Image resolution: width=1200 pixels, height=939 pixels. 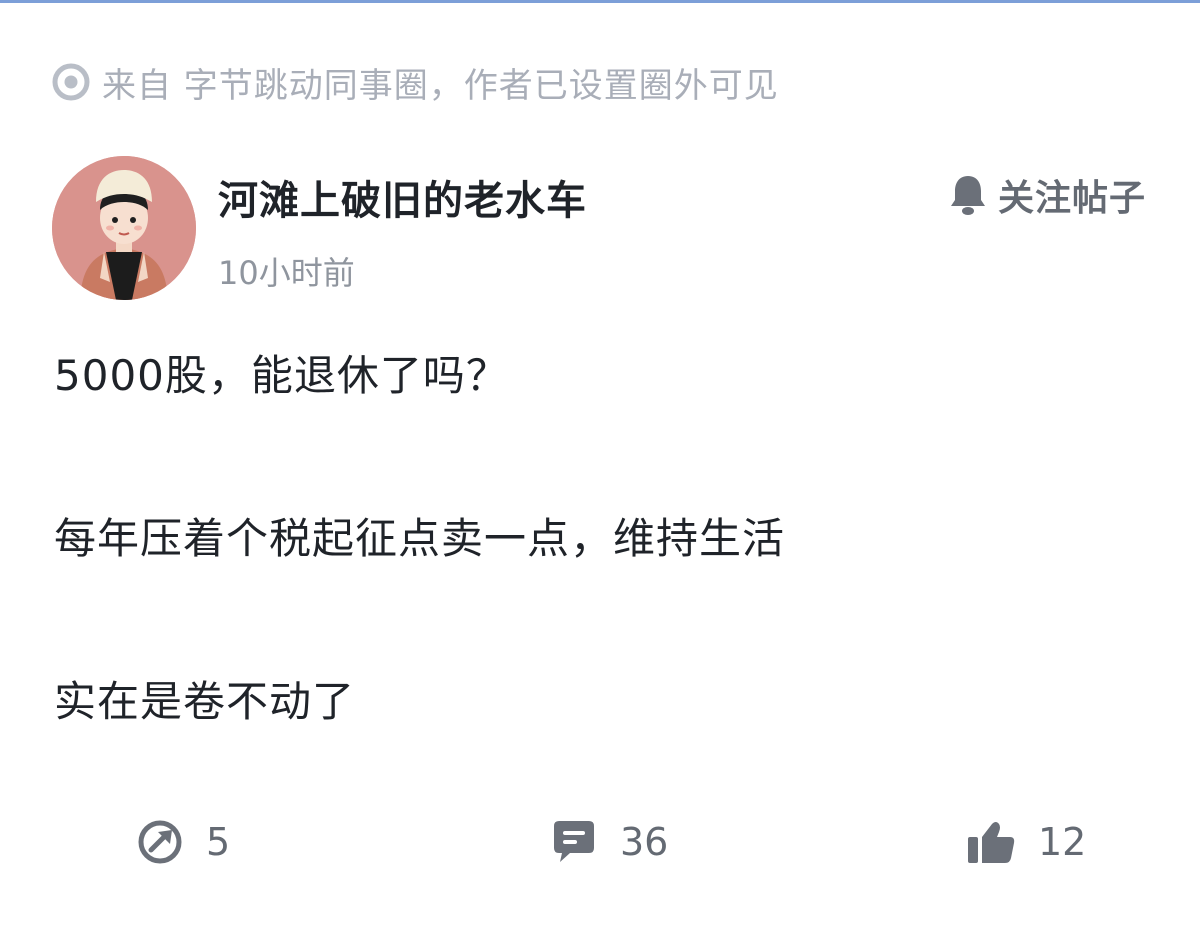 I want to click on post-time: 10小时前, so click(x=286, y=273).